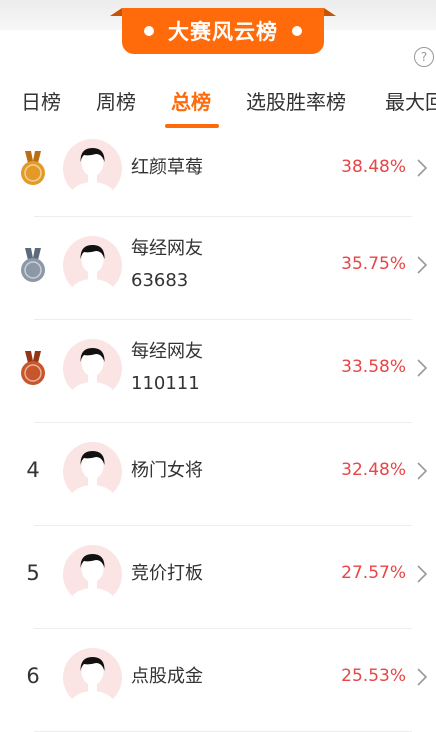 The height and width of the screenshot is (732, 436). Describe the element at coordinates (160, 280) in the screenshot. I see `user-name-line: 63683` at that location.